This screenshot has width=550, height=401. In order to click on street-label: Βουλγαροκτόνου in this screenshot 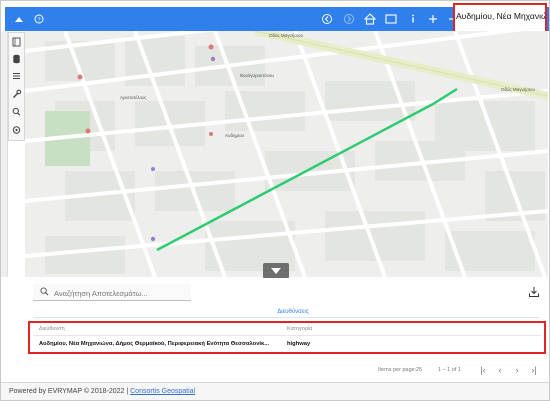, I will do `click(257, 75)`.